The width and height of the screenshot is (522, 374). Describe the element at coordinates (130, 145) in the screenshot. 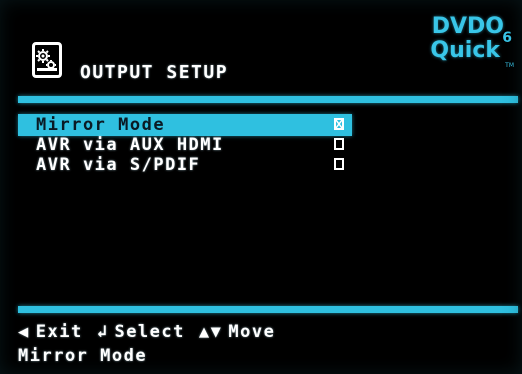

I see `menu-item-label: AVR via AUX HDMI` at that location.